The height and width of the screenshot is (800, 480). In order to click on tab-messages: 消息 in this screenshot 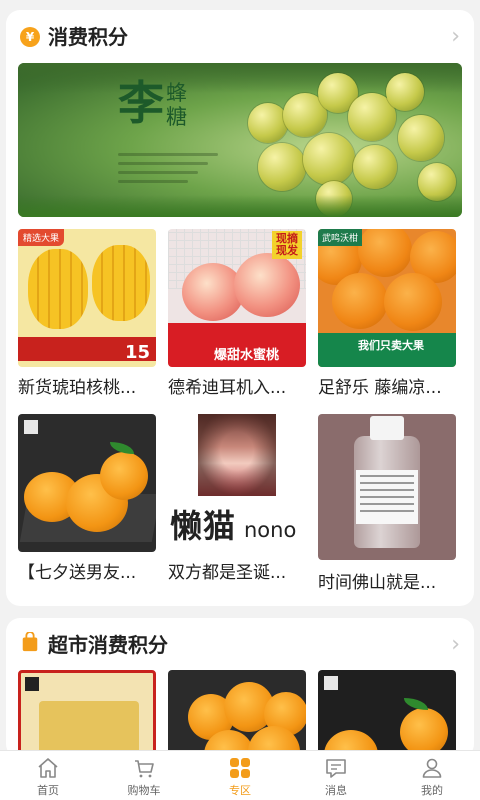, I will do `click(336, 775)`.